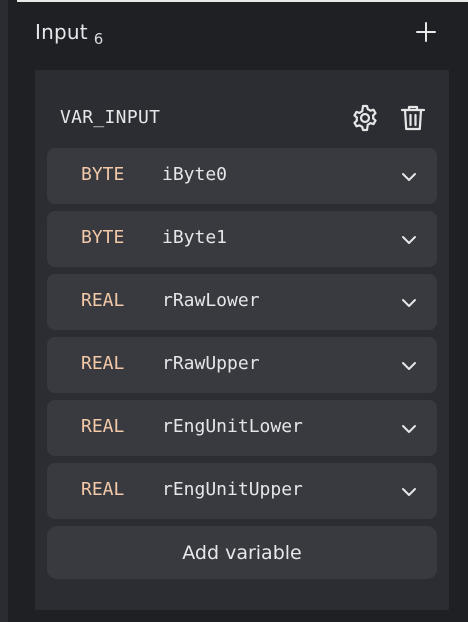 Image resolution: width=468 pixels, height=622 pixels. I want to click on panel-count-badge: 6, so click(98, 39).